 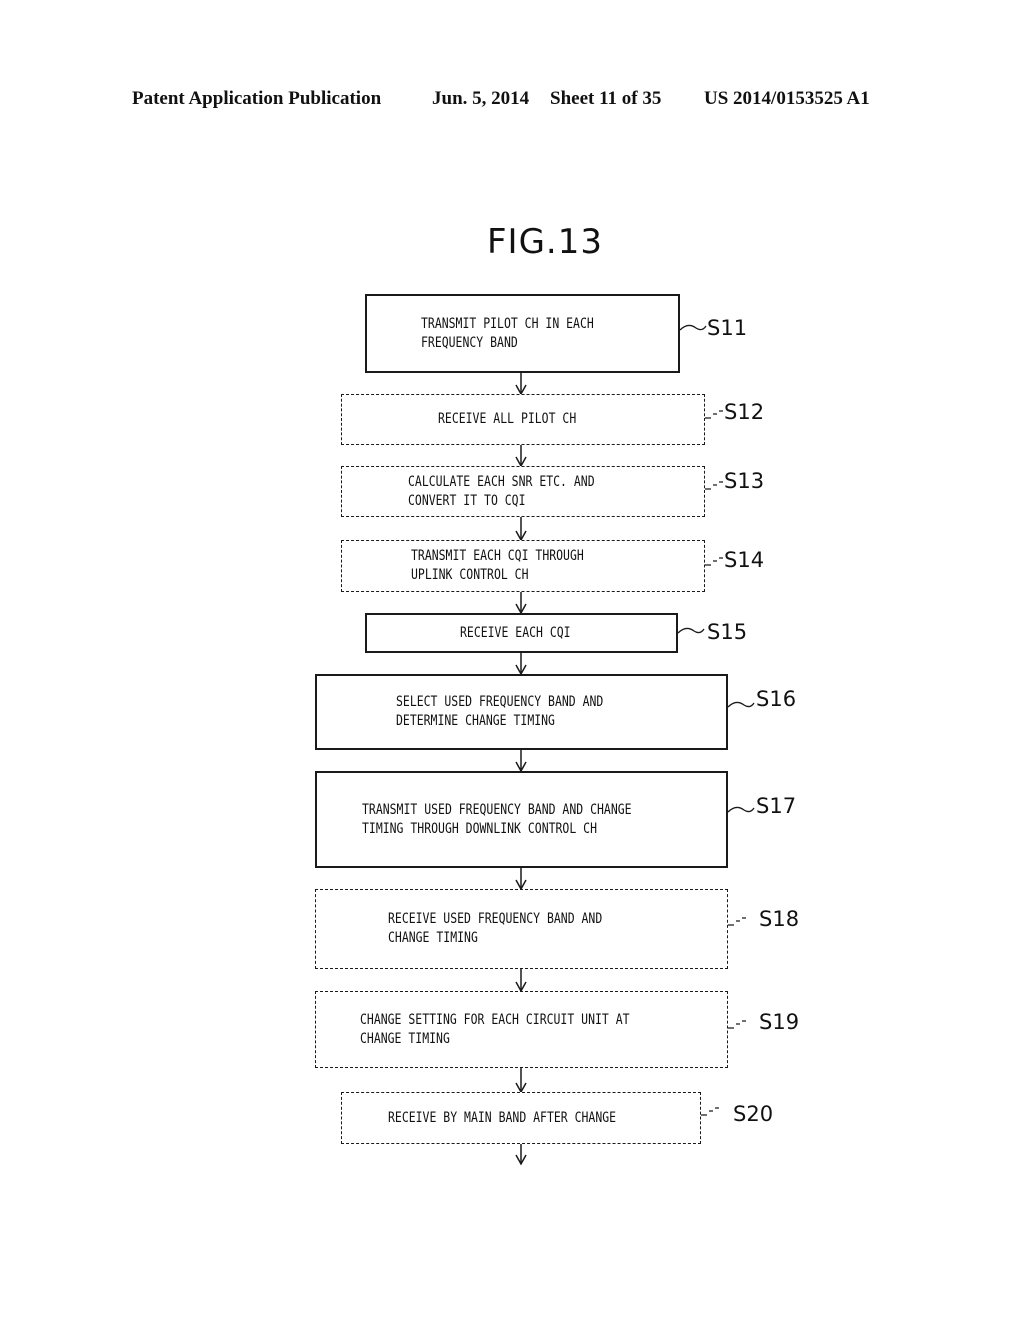 I want to click on step-label-s15: S15, so click(x=727, y=632).